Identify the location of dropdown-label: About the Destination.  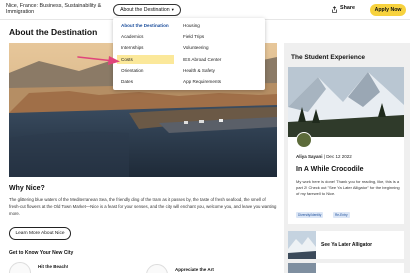
(145, 9).